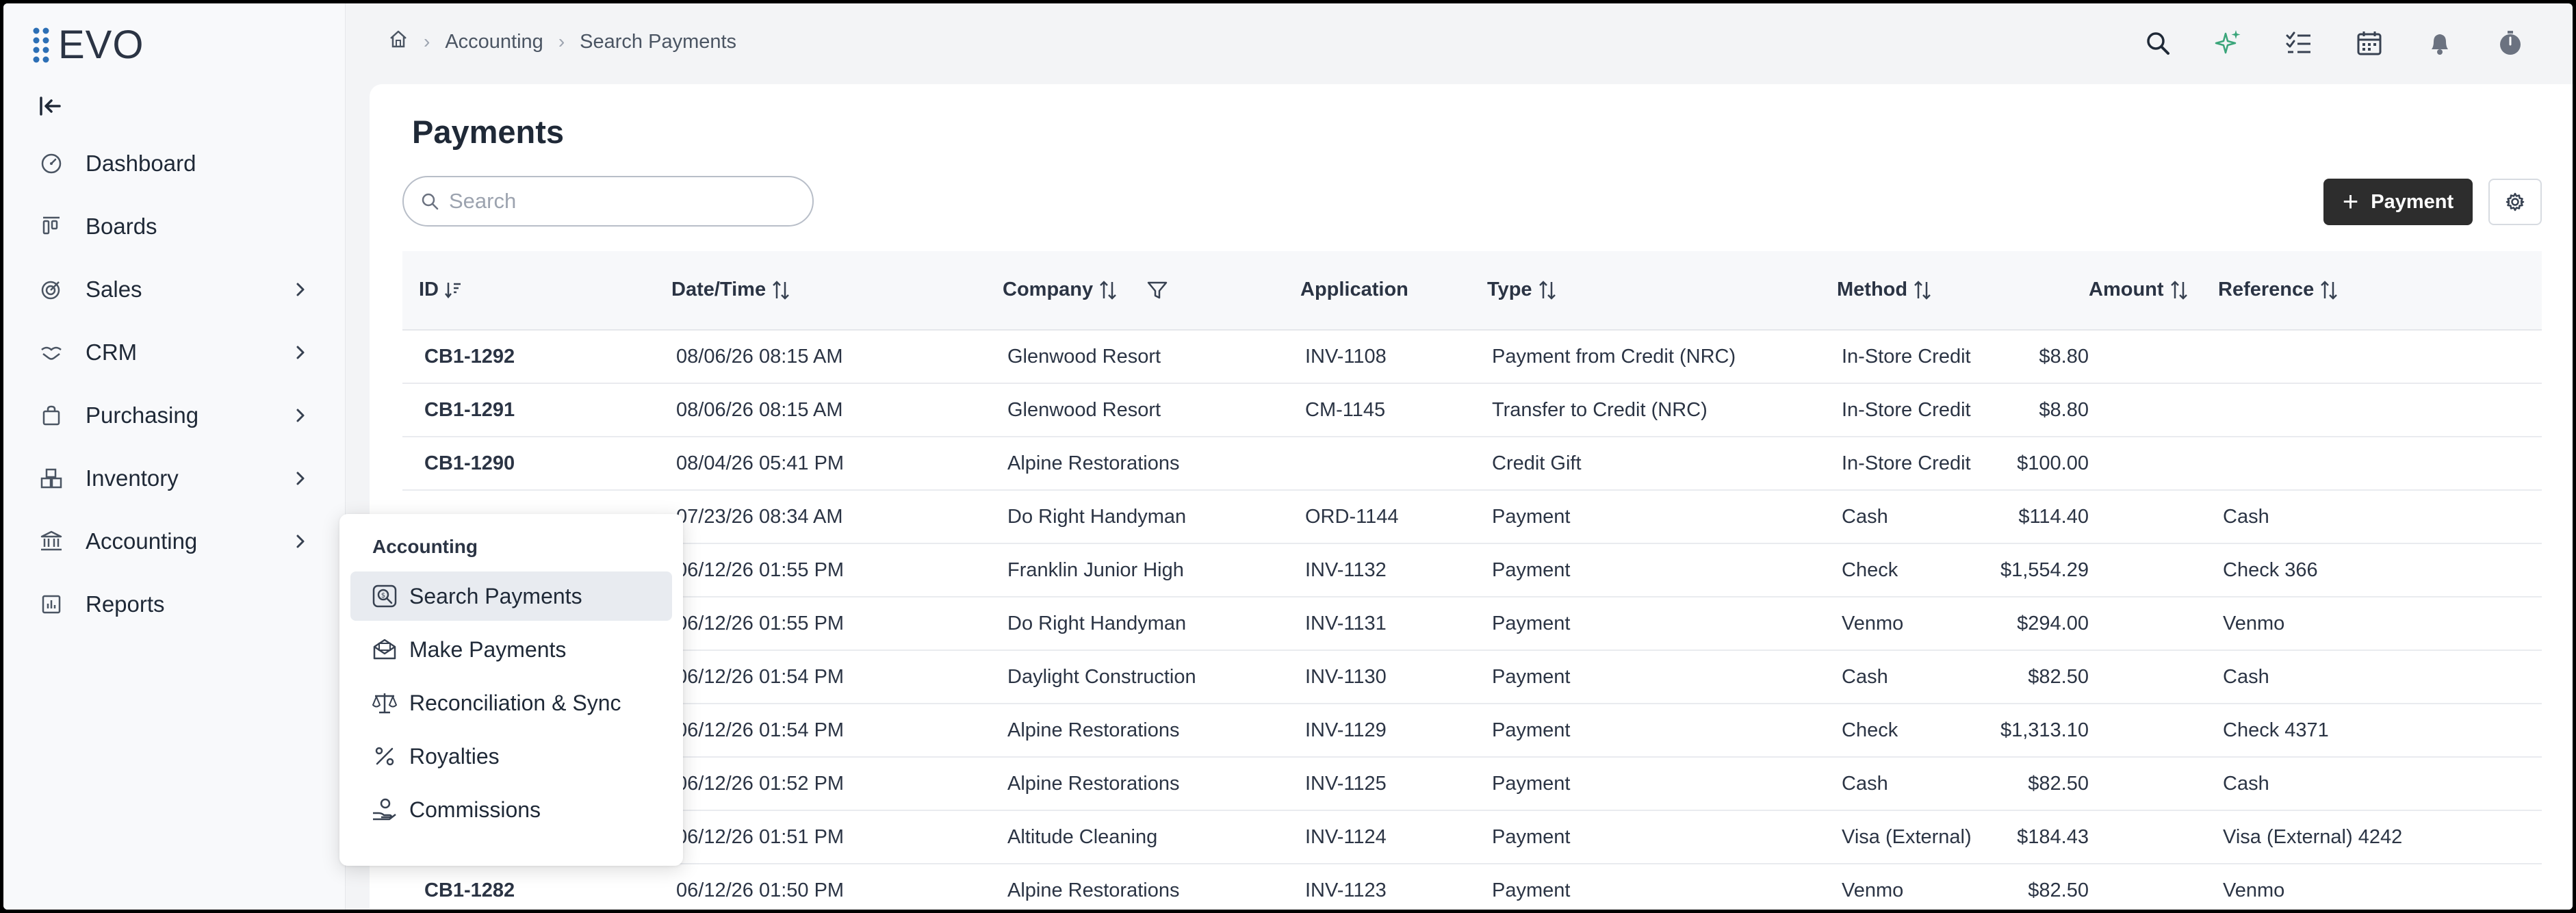 The width and height of the screenshot is (2576, 913). Describe the element at coordinates (174, 289) in the screenshot. I see `sidebar-item-sales: Sales` at that location.